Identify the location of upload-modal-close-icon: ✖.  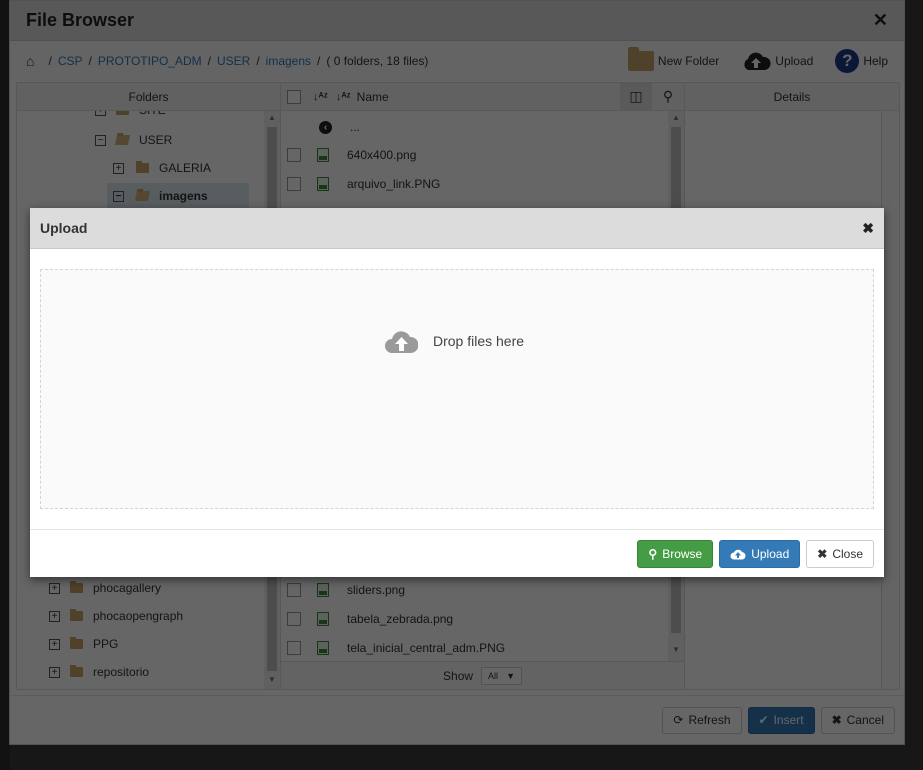
(868, 228).